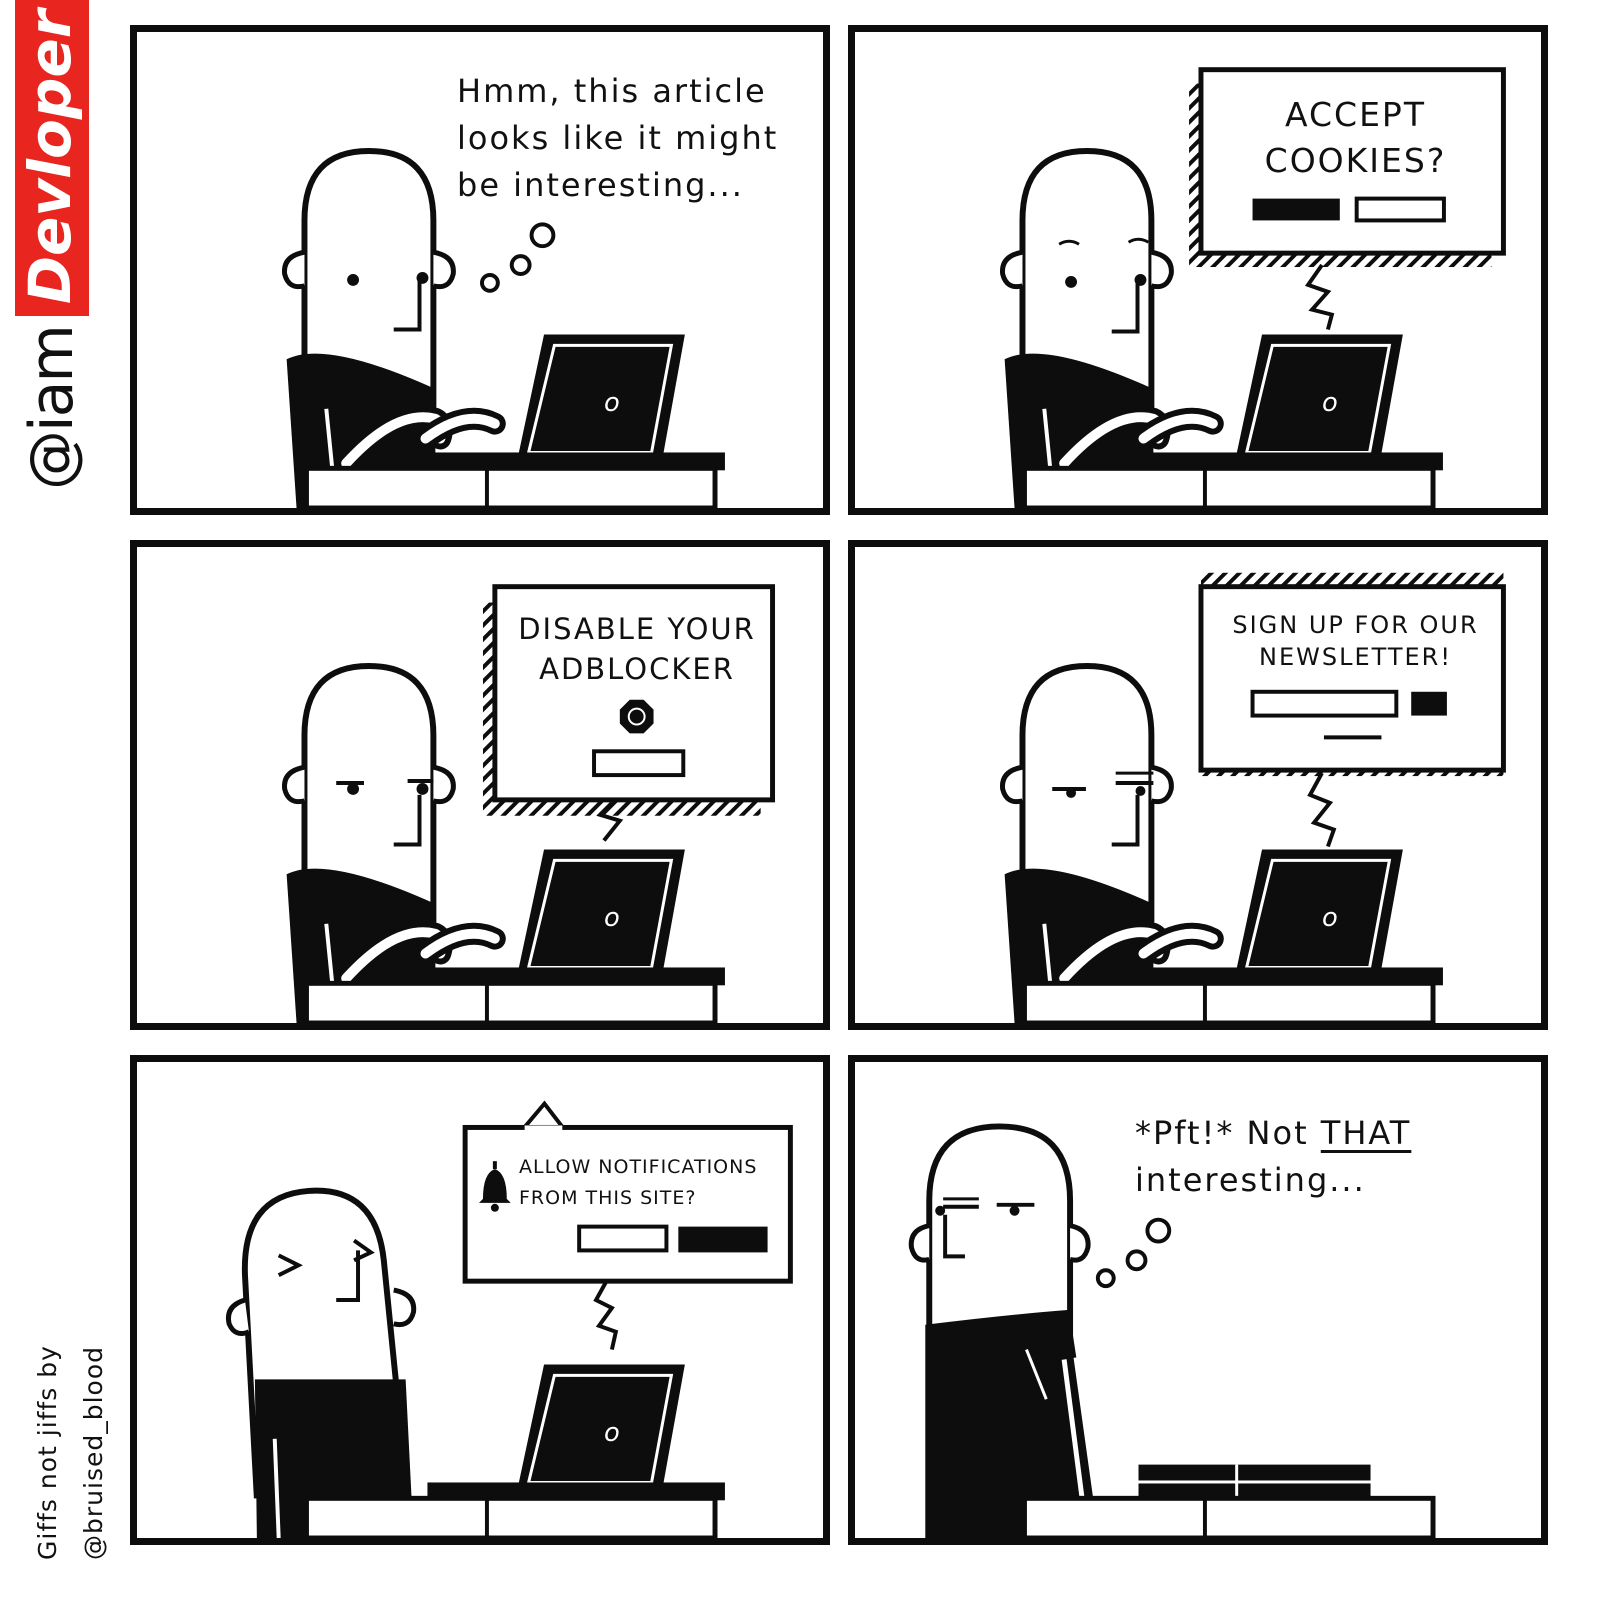 This screenshot has height=1600, width=1600. Describe the element at coordinates (1228, 1133) in the screenshot. I see `thought-prefix: *Pft!* Not` at that location.